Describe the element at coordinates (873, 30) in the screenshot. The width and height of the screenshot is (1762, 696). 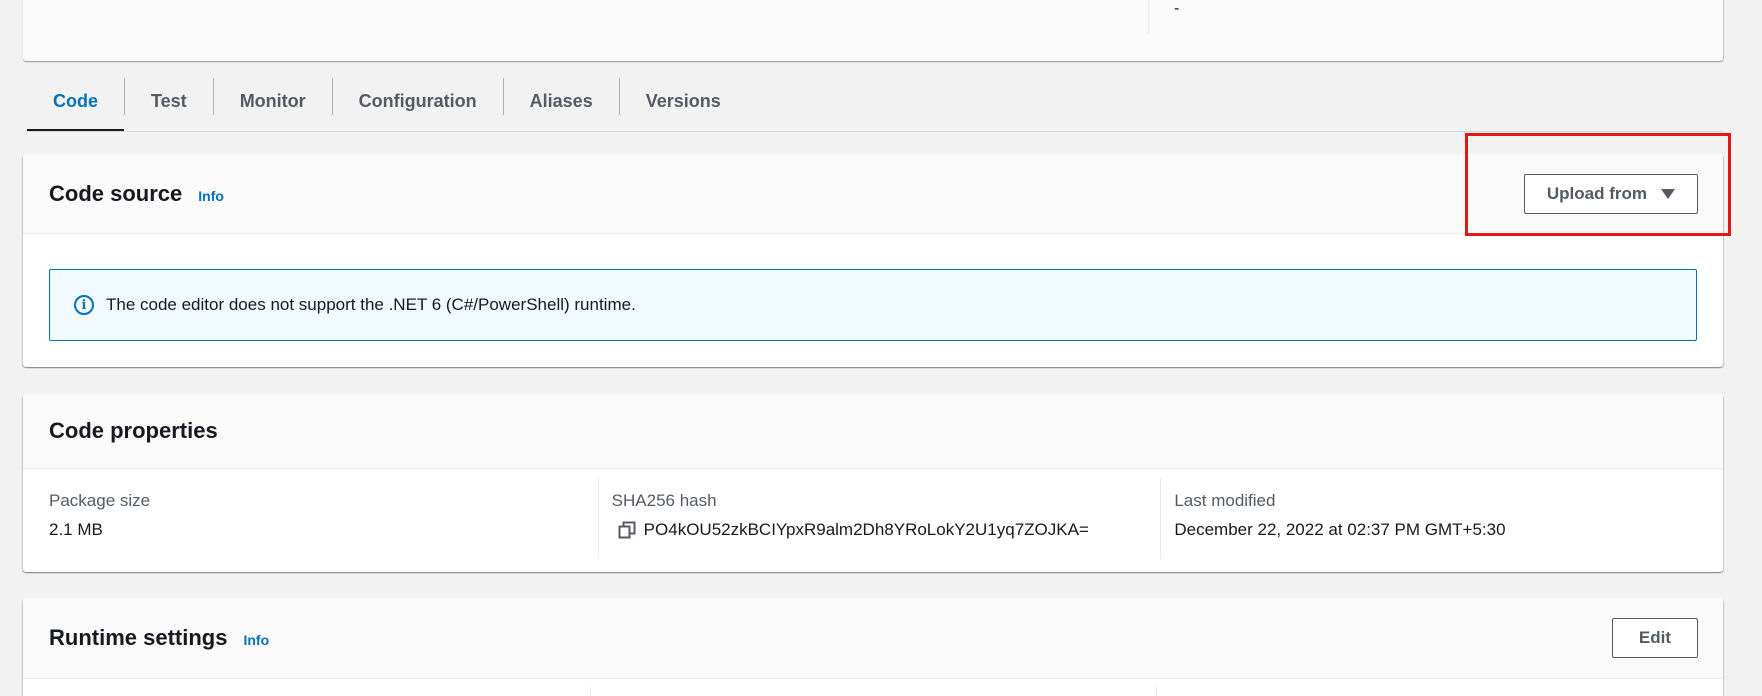
I see `function-overview-panel: -` at that location.